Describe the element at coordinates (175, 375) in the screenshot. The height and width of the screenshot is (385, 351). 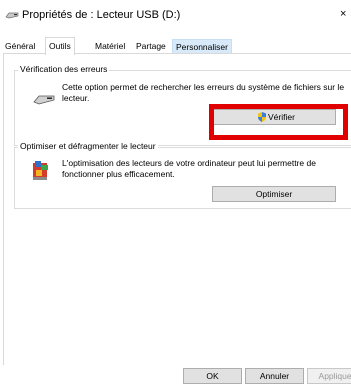
I see `footer: OK Annuler Appliquer` at that location.